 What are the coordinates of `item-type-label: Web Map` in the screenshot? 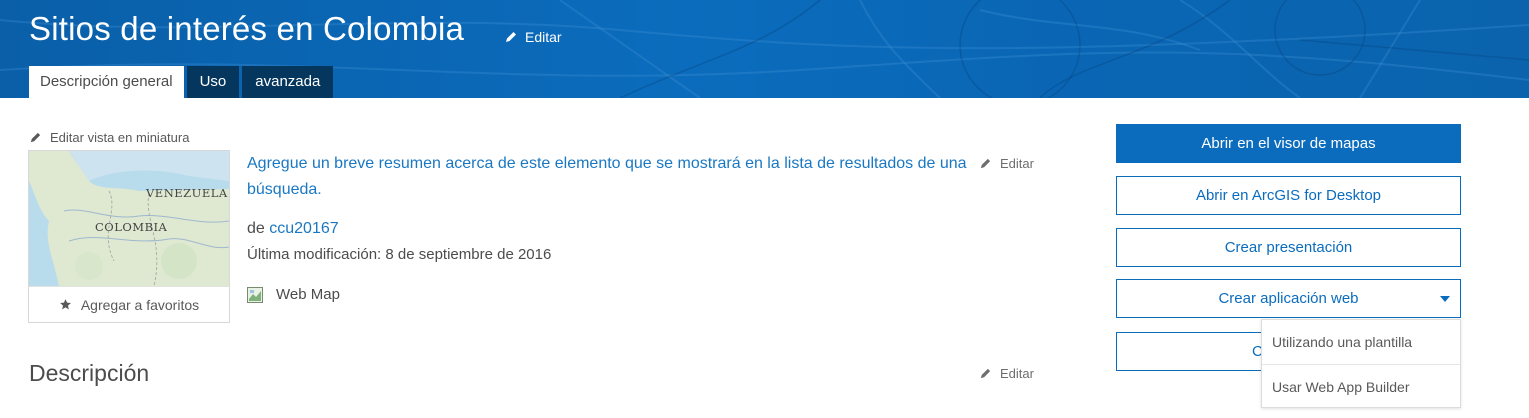 It's located at (308, 294).